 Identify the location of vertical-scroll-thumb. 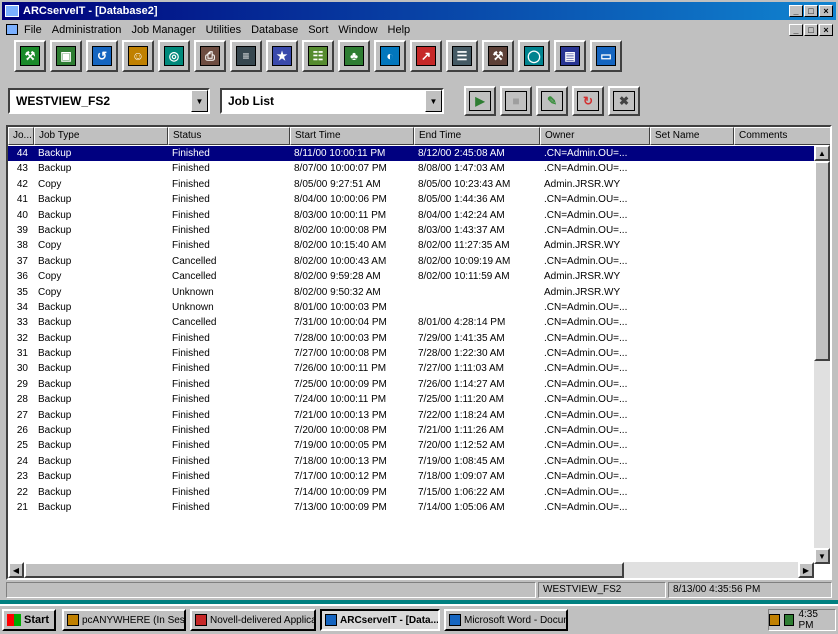
(822, 261).